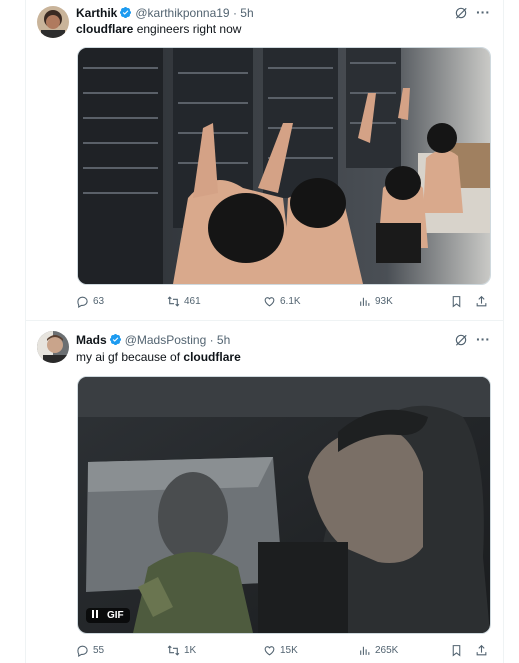 The image size is (519, 663). I want to click on tweet-header: Mads @MadsPosting · 5h, so click(153, 340).